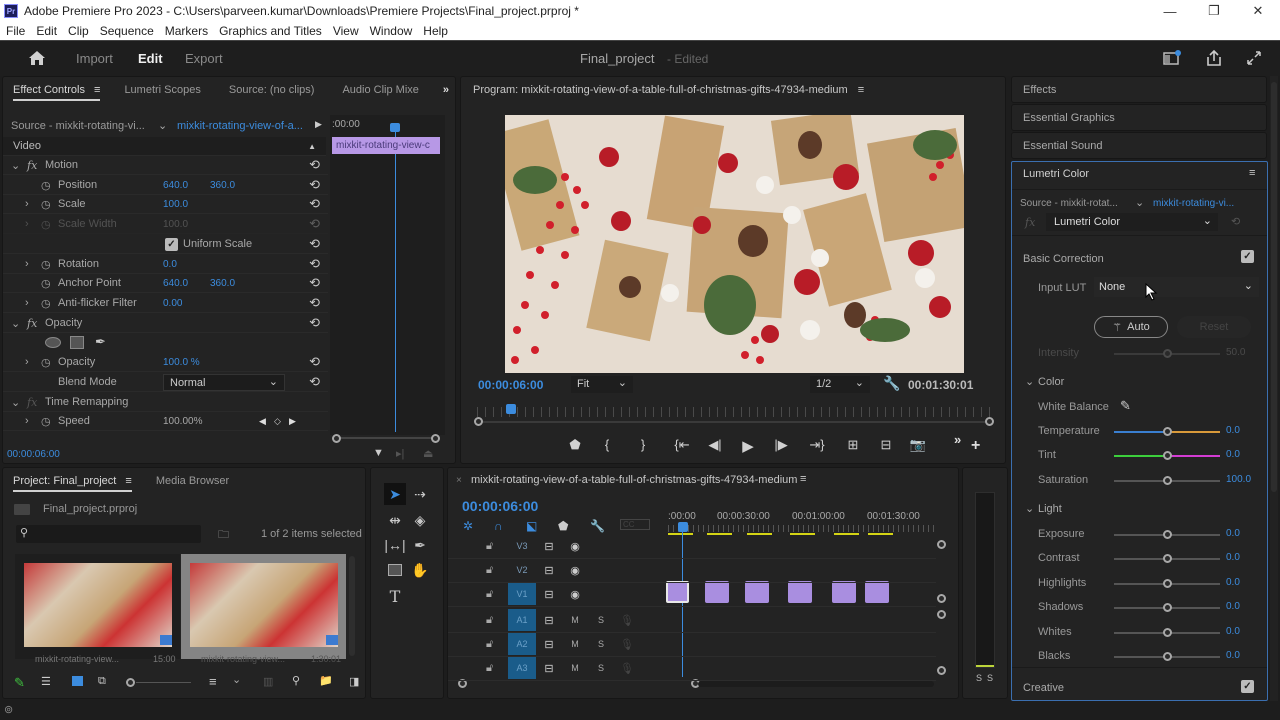 The width and height of the screenshot is (1280, 720). I want to click on input-lut-dropdown: None ⌄, so click(1176, 287).